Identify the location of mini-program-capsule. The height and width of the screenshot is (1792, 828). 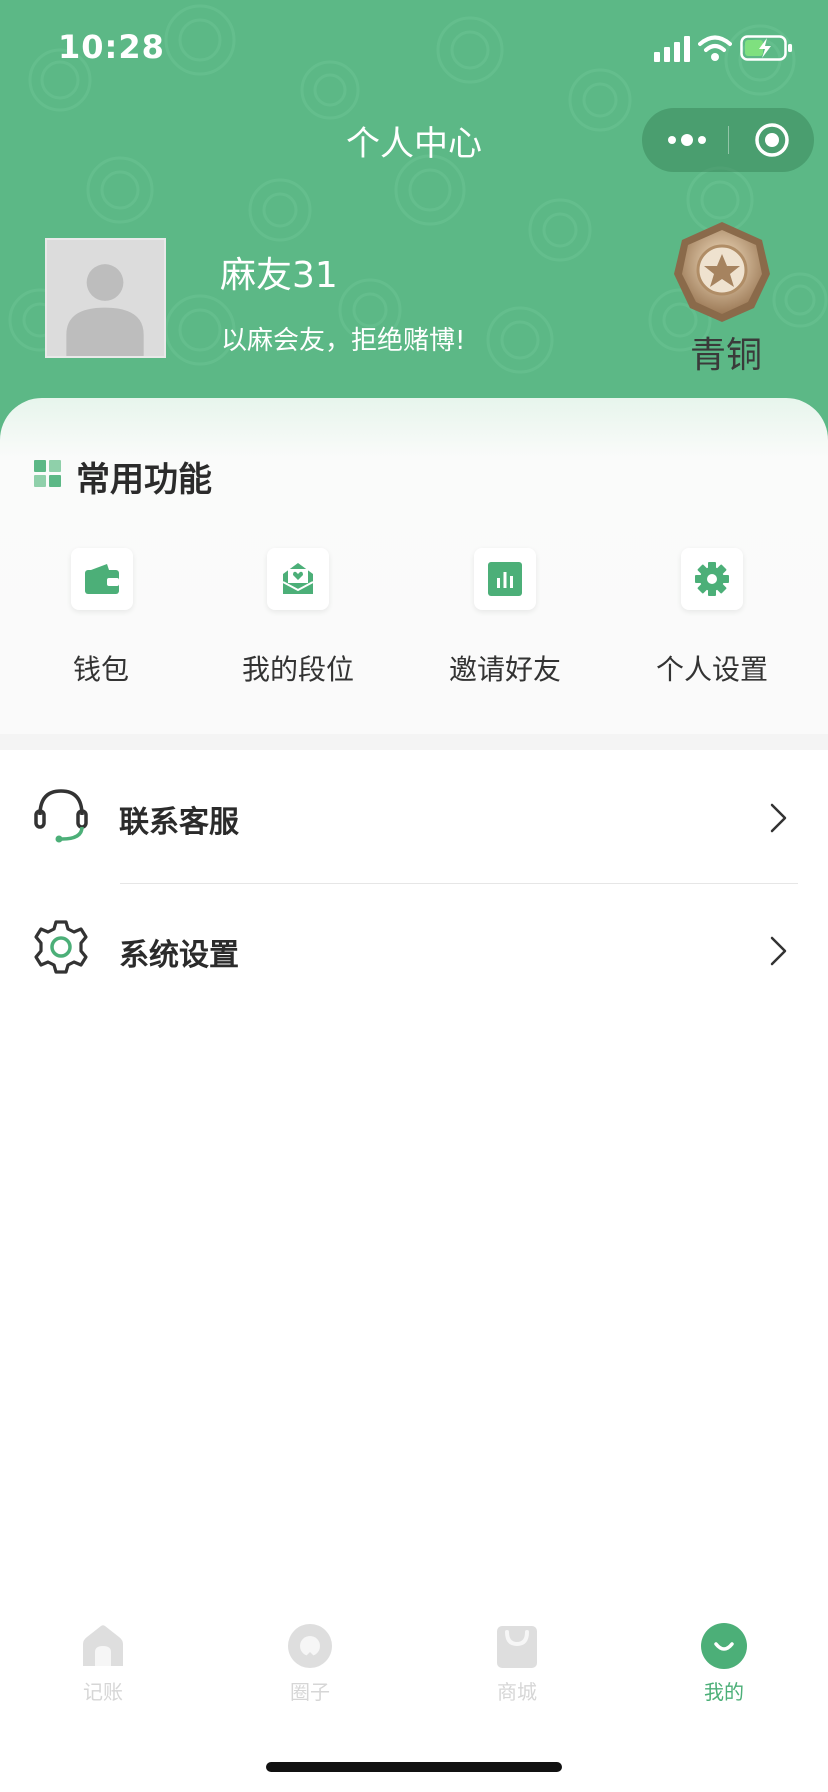
(728, 140).